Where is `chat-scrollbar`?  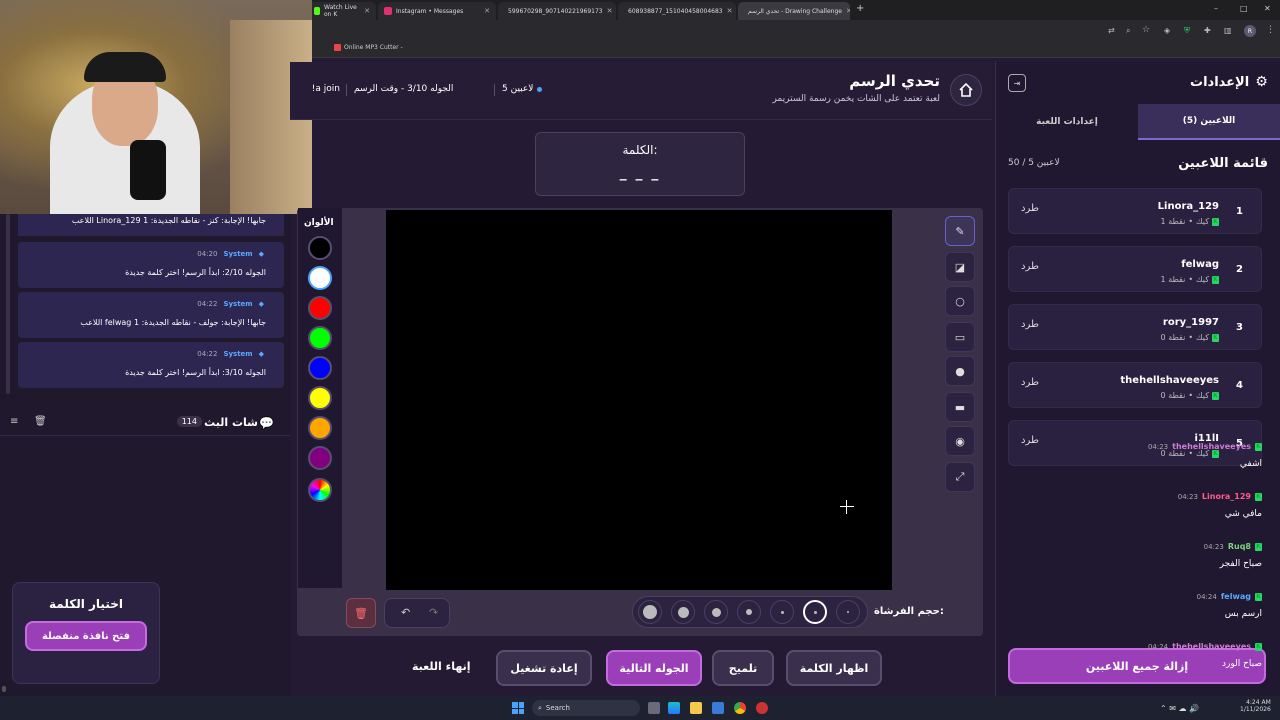
chat-scrollbar is located at coordinates (4, 689).